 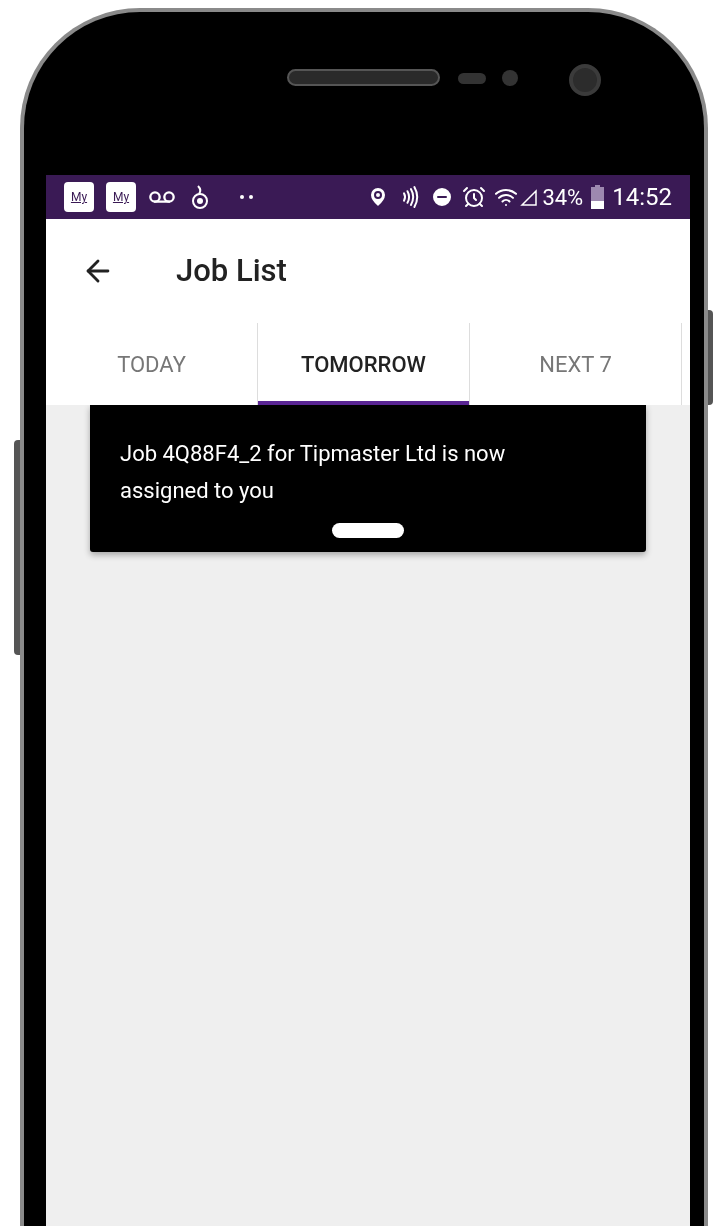 What do you see at coordinates (585, 80) in the screenshot?
I see `front-camera` at bounding box center [585, 80].